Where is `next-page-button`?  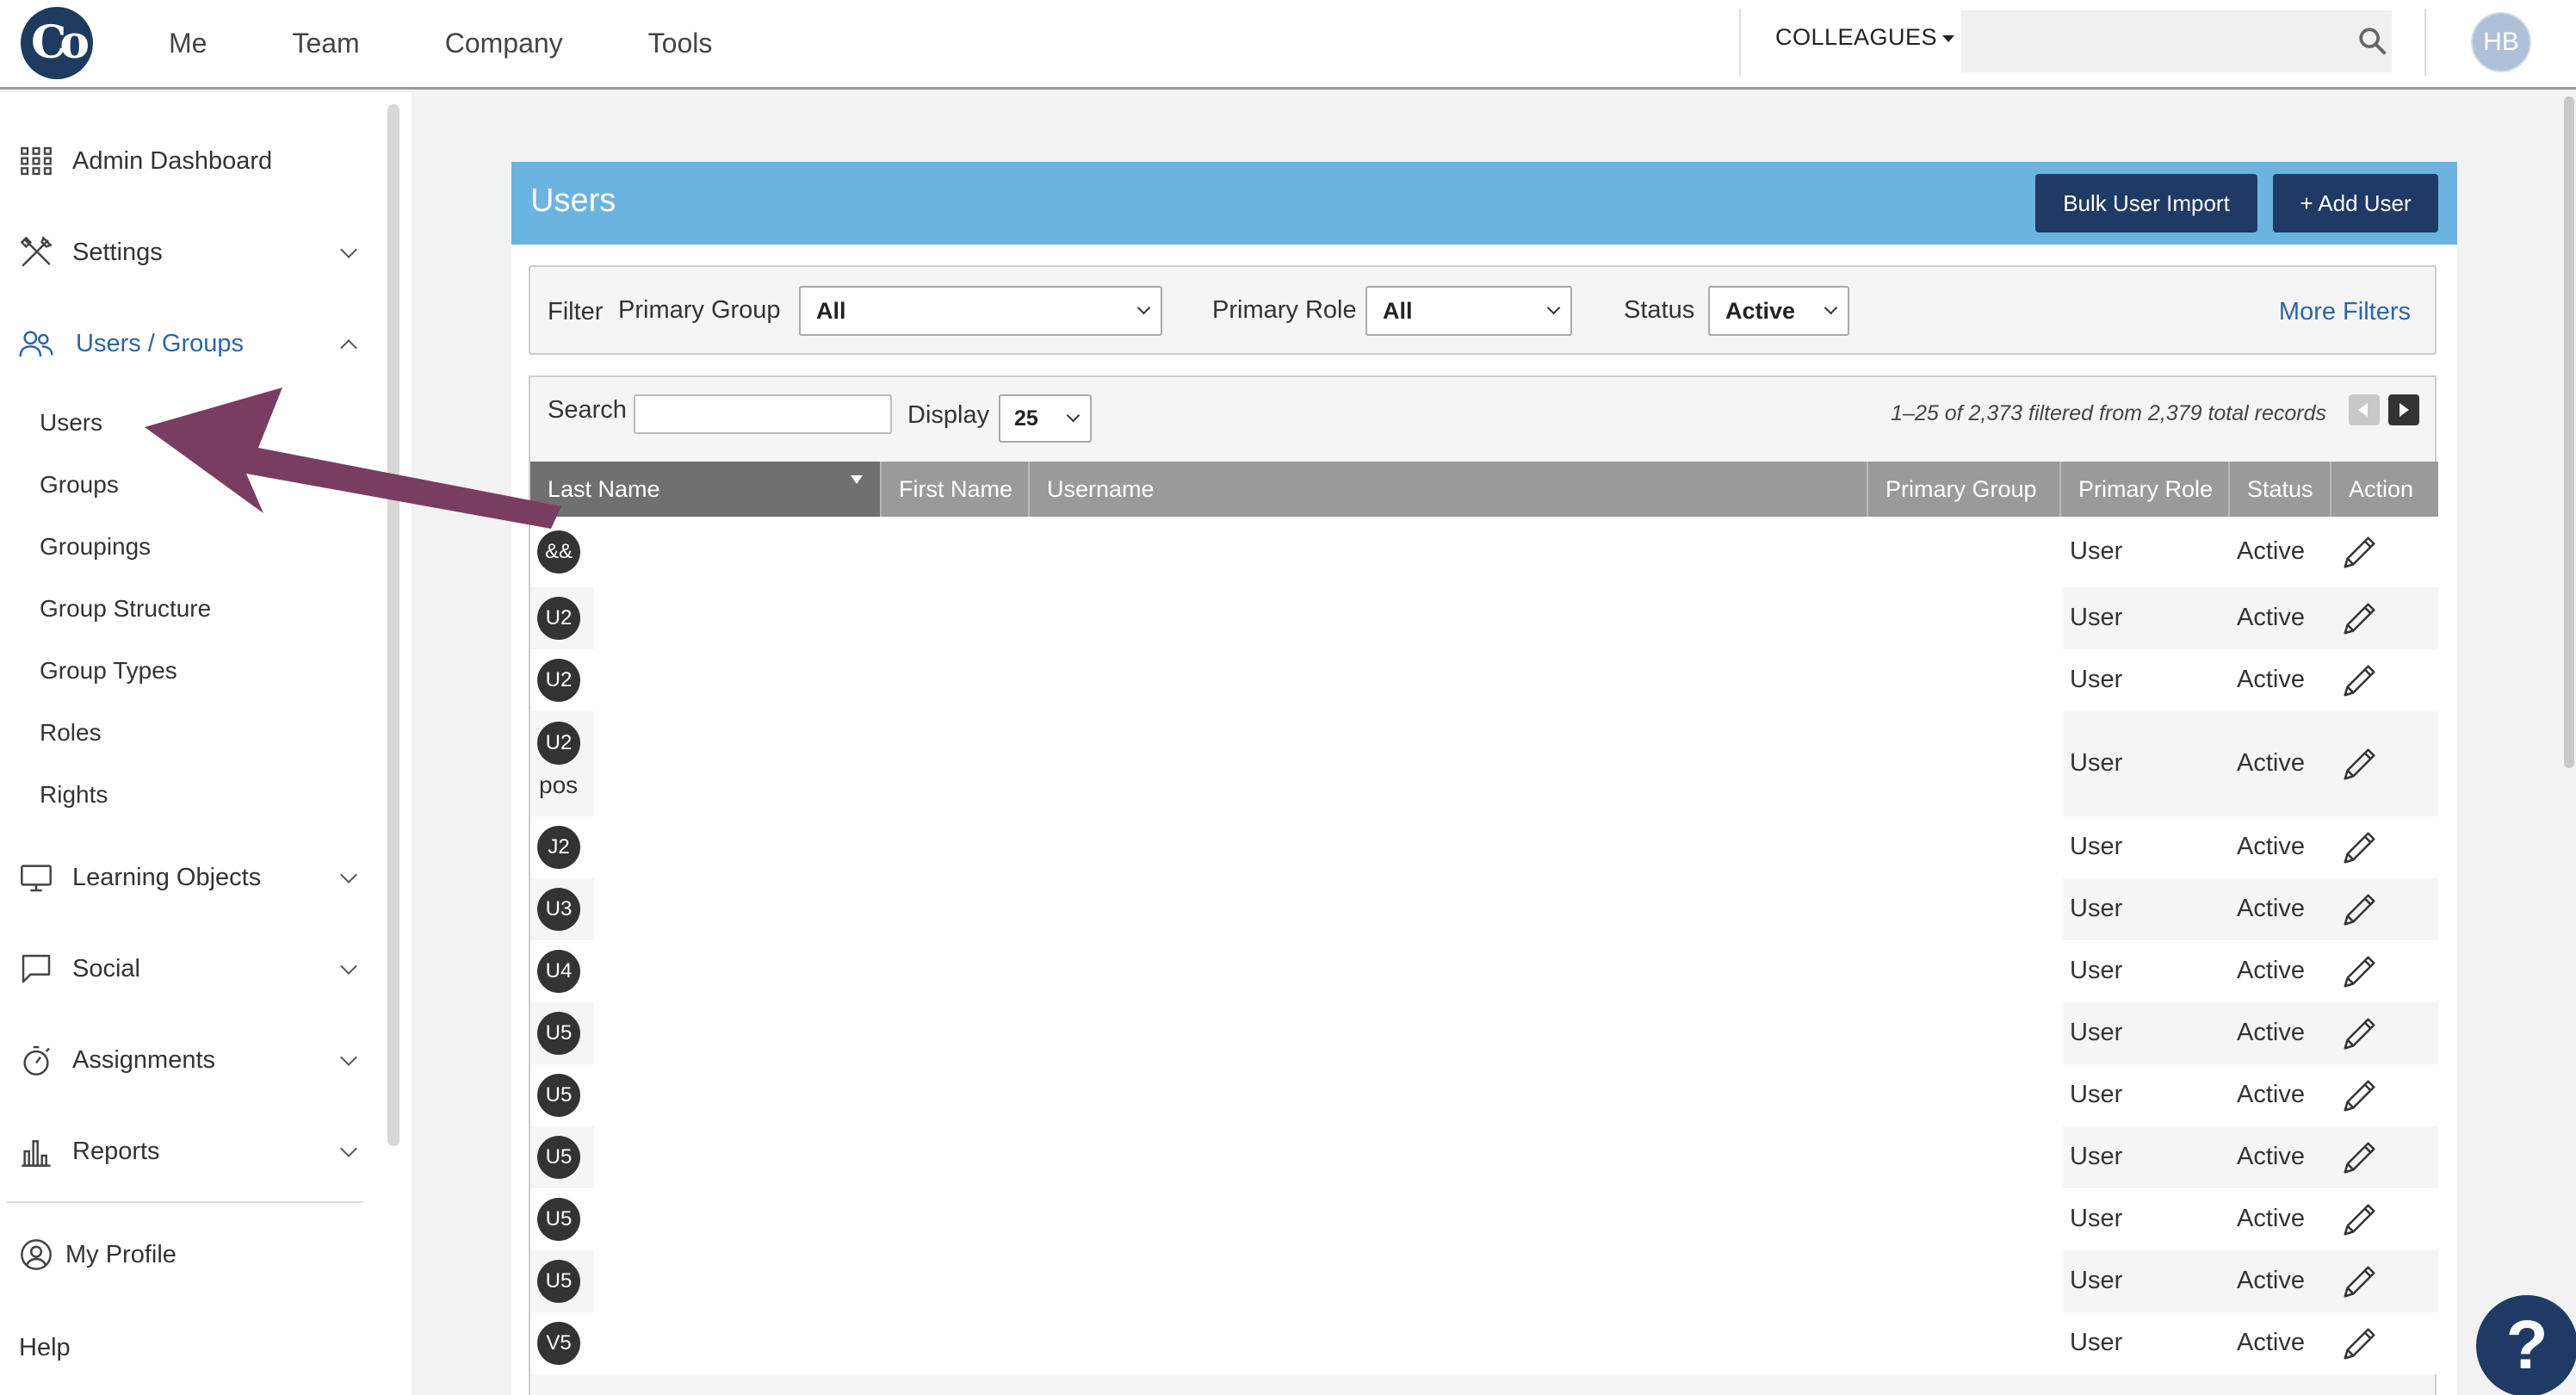 next-page-button is located at coordinates (2403, 410).